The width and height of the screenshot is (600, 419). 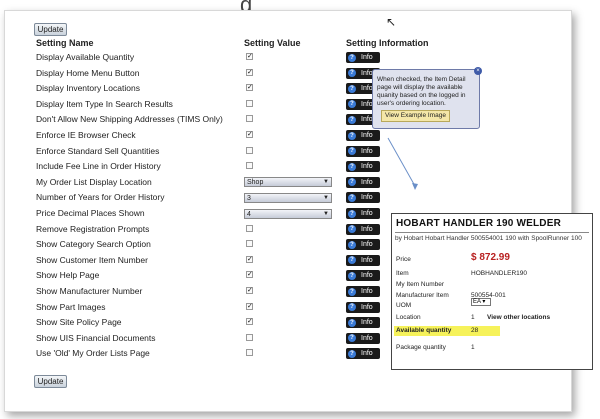 What do you see at coordinates (100, 197) in the screenshot?
I see `setting-label: Number of Years for Order History` at bounding box center [100, 197].